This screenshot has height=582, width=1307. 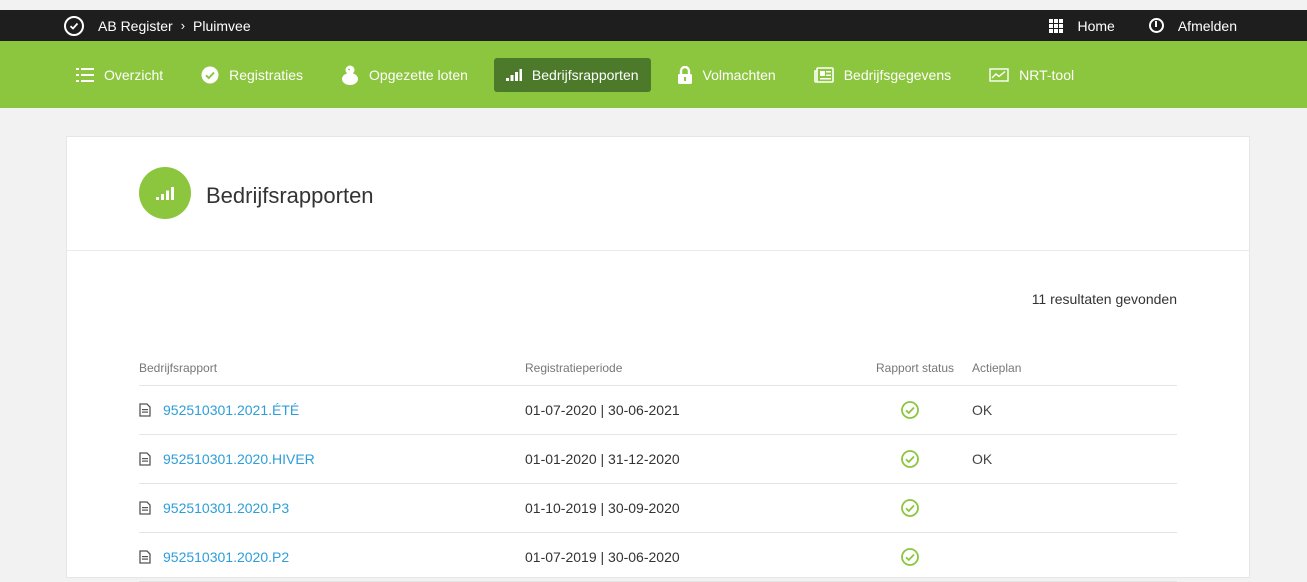 What do you see at coordinates (999, 74) in the screenshot?
I see `line-chart-icon` at bounding box center [999, 74].